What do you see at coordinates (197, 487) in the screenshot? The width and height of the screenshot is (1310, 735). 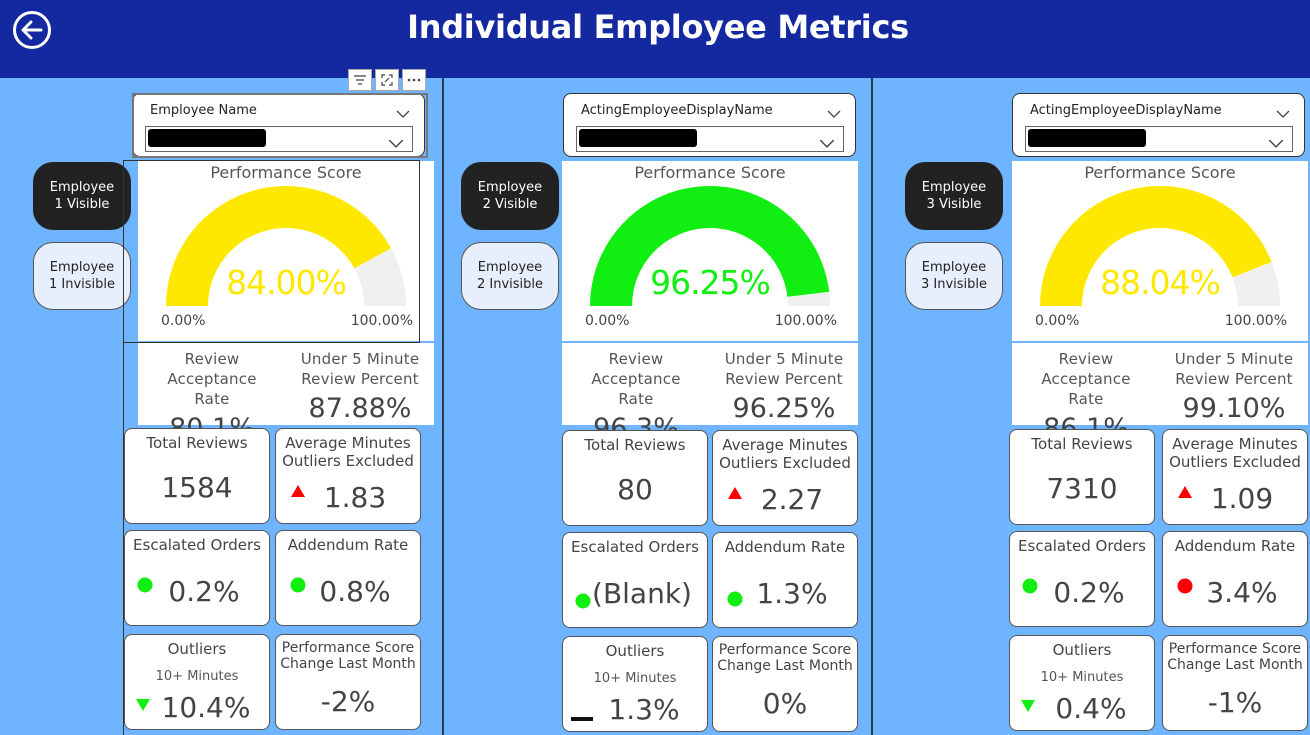 I see `total-reviews-value: 1584` at bounding box center [197, 487].